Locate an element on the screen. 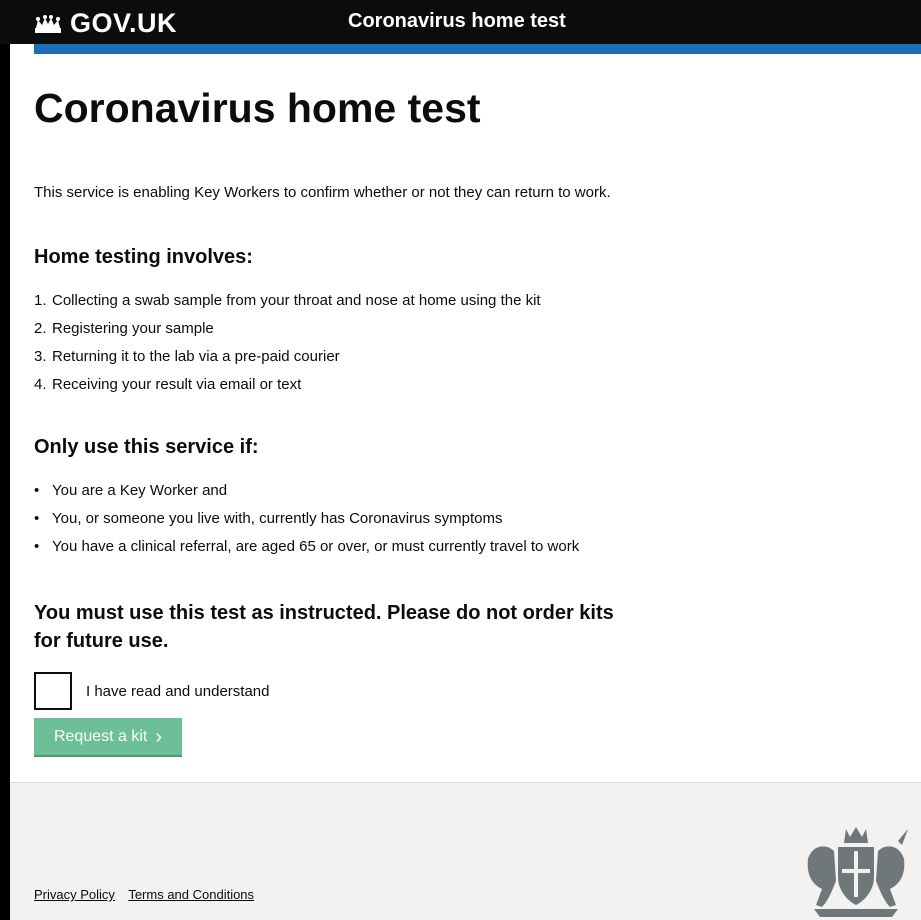 This screenshot has width=921, height=920. terms-conditions-link: Terms and Conditions is located at coordinates (191, 894).